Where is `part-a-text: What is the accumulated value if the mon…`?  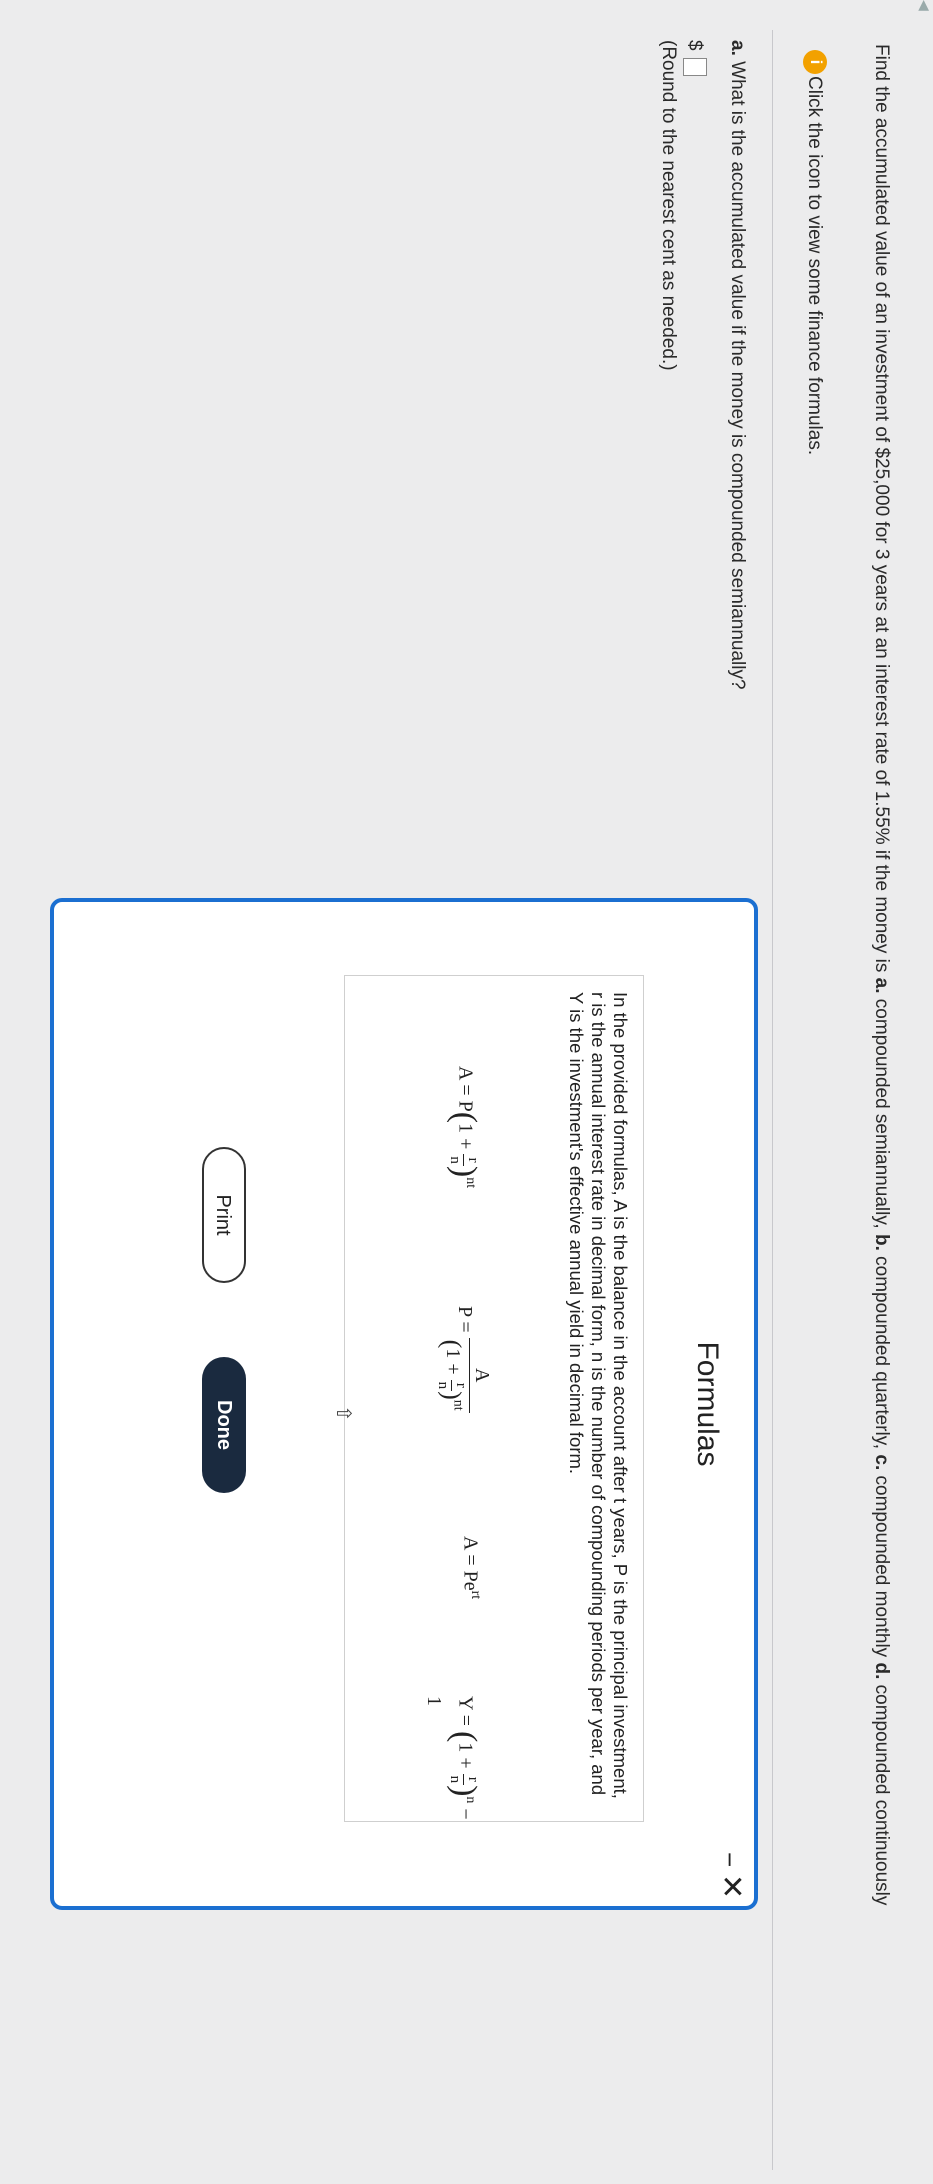 part-a-text: What is the accumulated value if the mon… is located at coordinates (737, 372).